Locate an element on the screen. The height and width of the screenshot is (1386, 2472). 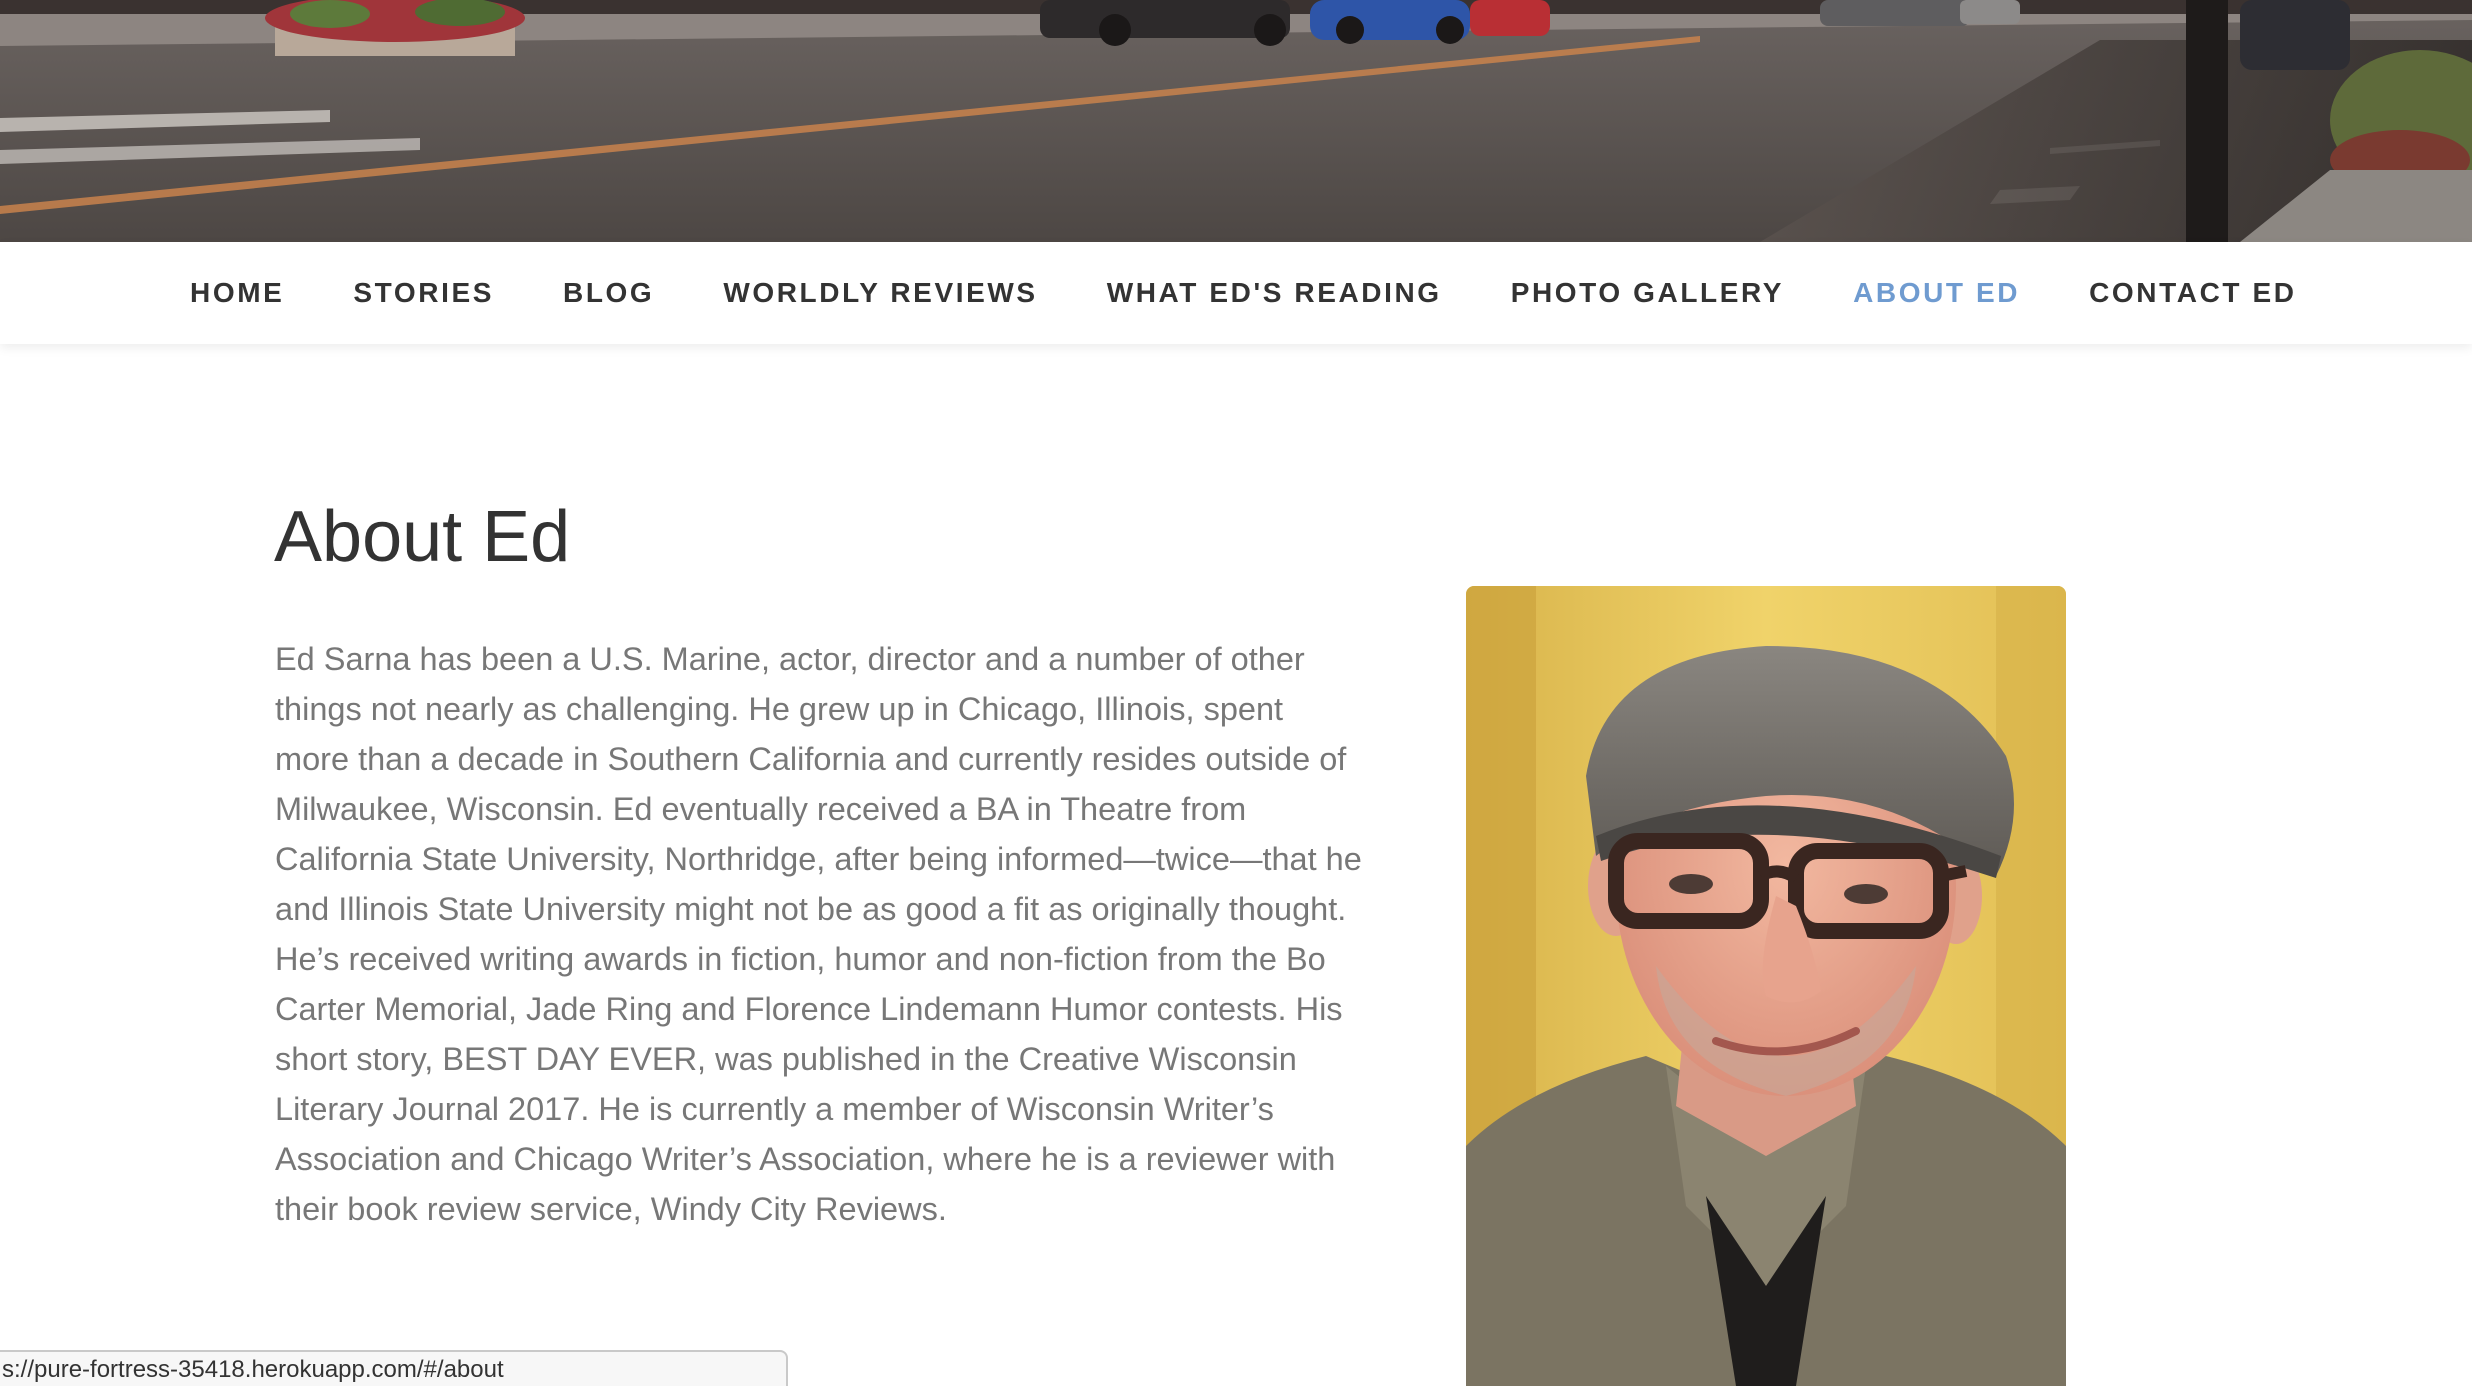
author-portrait-image is located at coordinates (1766, 986).